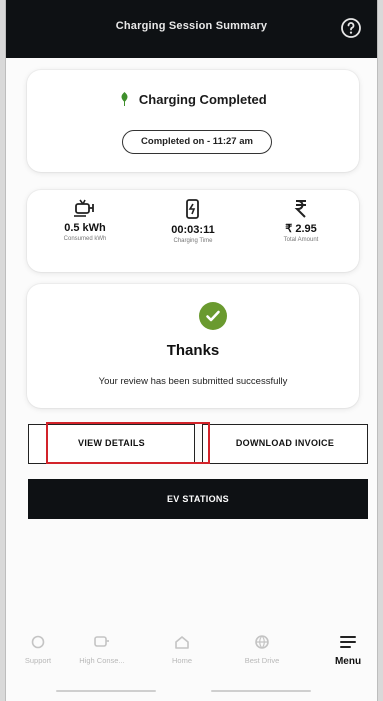  I want to click on stat-time: 00:03:11 Charging Time, so click(193, 221).